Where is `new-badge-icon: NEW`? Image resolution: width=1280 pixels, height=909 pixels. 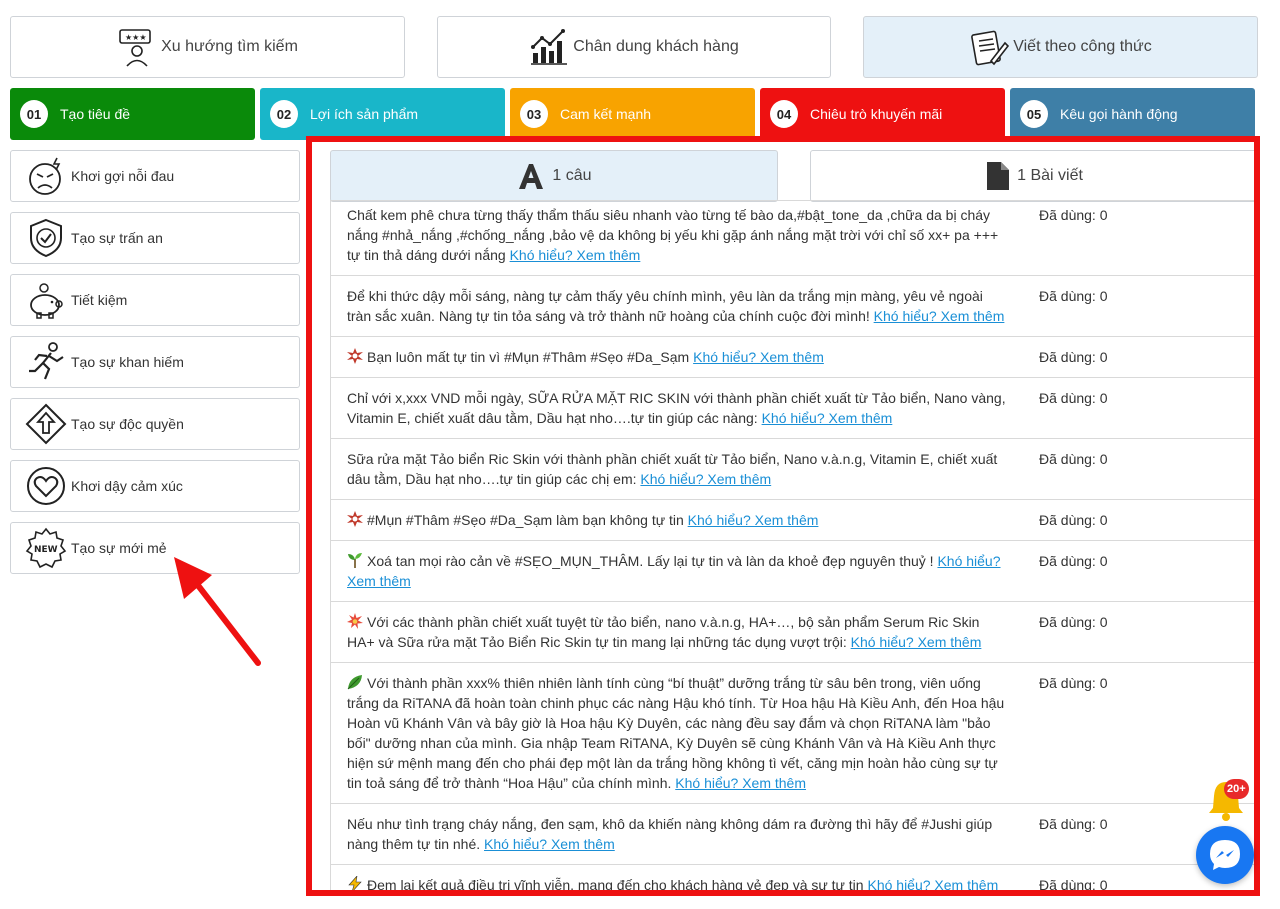
new-badge-icon: NEW is located at coordinates (46, 548).